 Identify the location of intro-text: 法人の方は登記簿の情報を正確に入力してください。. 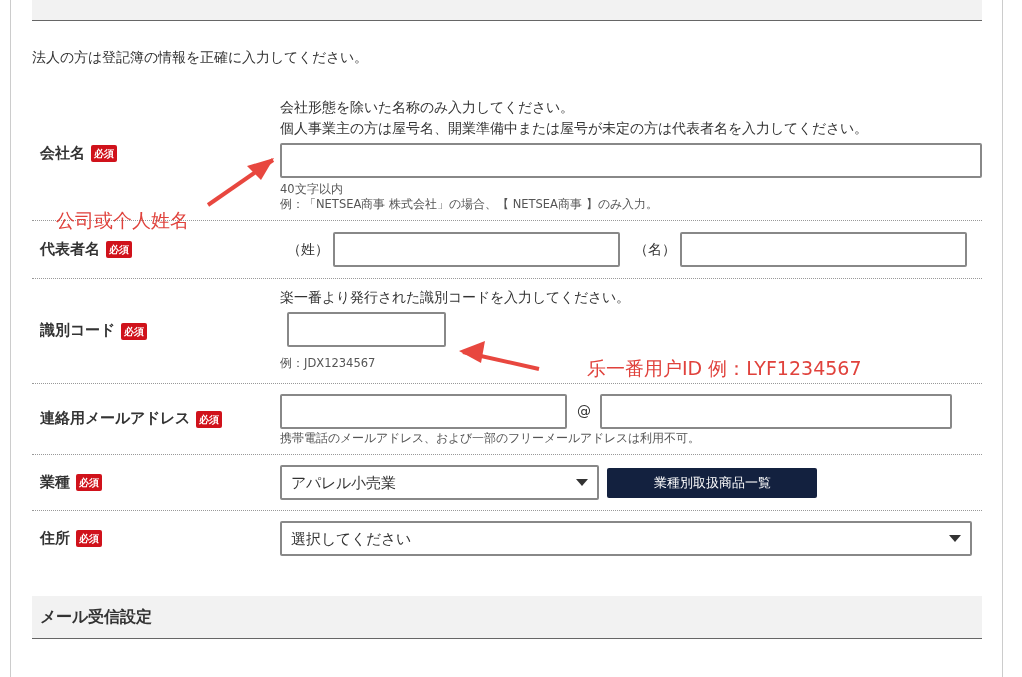
(200, 57).